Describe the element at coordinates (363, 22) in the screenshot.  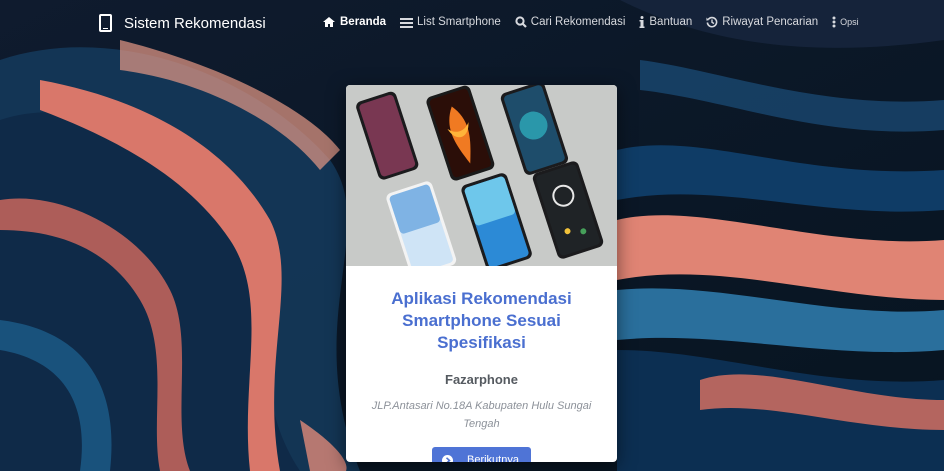
I see `nav-item-label: Beranda` at that location.